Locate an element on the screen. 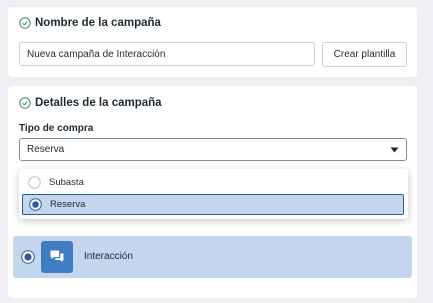 The image size is (433, 303). campaign-details-title: Detalles de la campaña is located at coordinates (98, 103).